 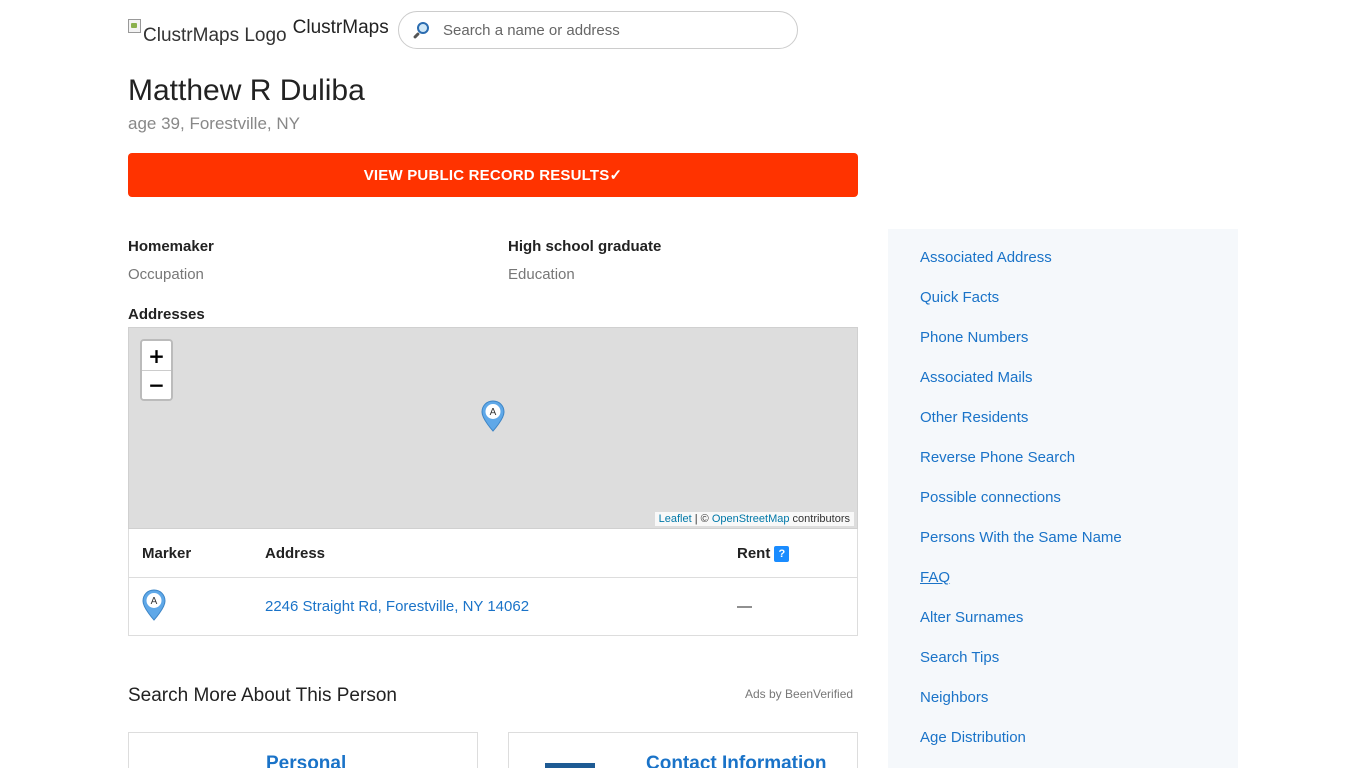 What do you see at coordinates (246, 90) in the screenshot?
I see `person-name: Matthew R Duliba` at bounding box center [246, 90].